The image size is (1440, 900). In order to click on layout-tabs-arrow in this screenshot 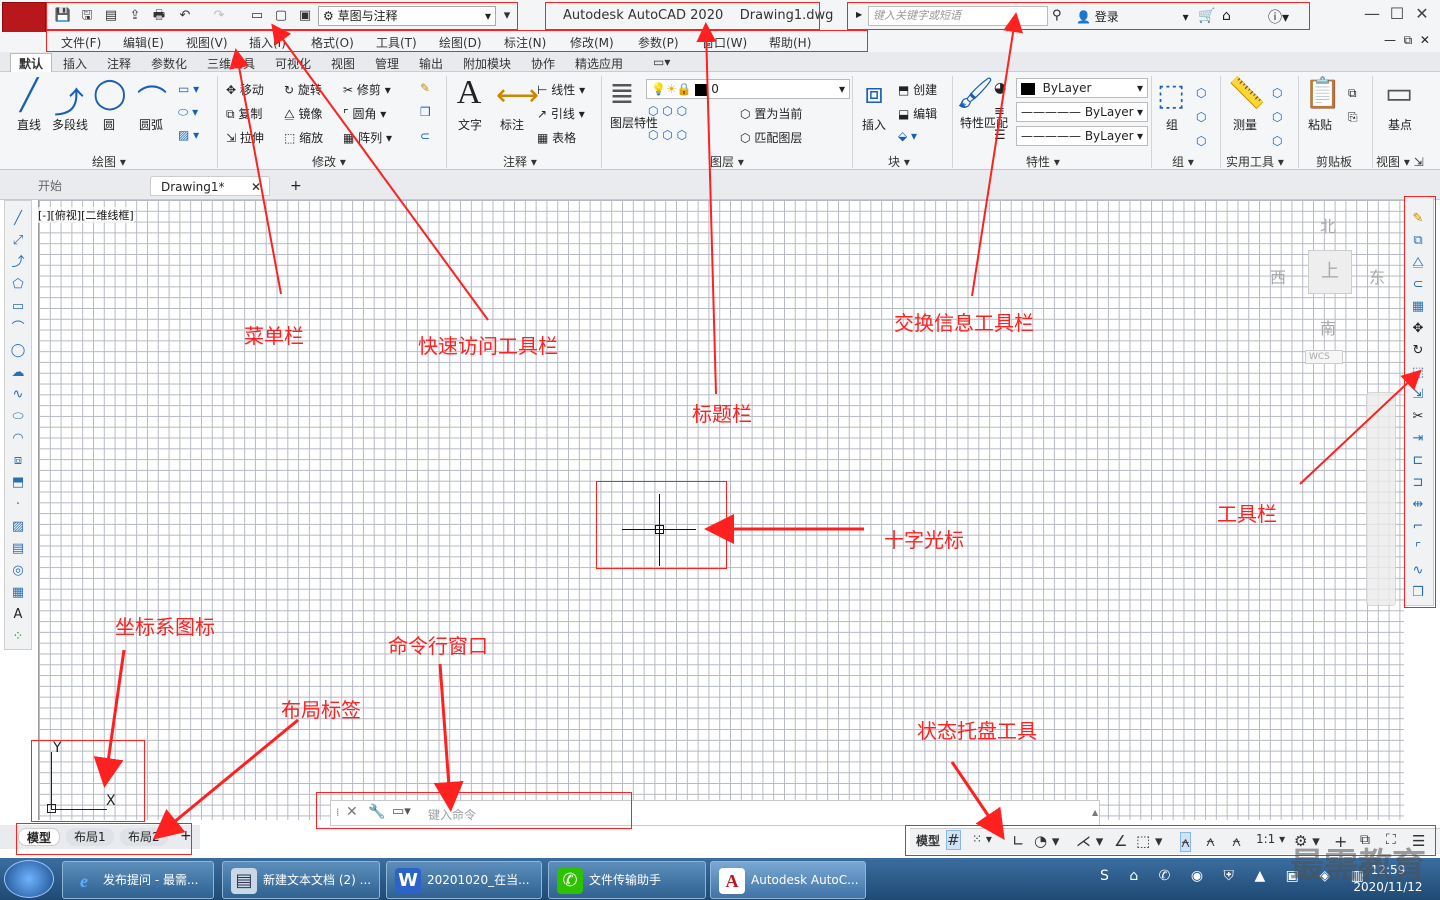, I will do `click(225, 779)`.